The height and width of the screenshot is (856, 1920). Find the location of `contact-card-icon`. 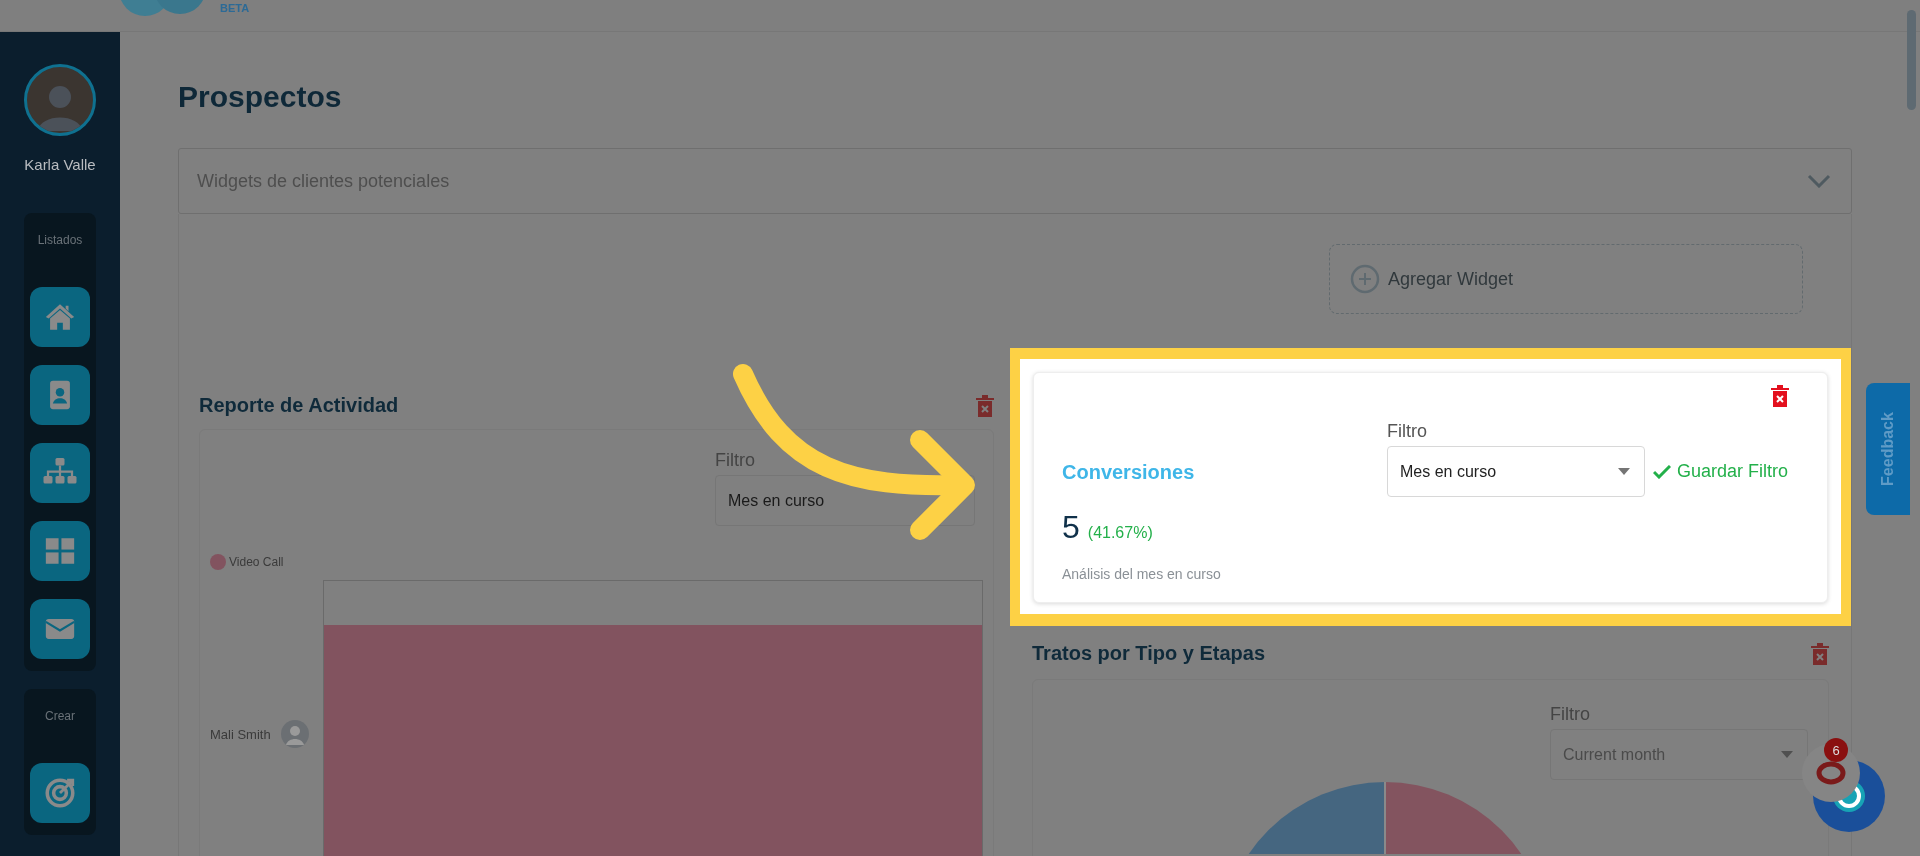

contact-card-icon is located at coordinates (60, 395).